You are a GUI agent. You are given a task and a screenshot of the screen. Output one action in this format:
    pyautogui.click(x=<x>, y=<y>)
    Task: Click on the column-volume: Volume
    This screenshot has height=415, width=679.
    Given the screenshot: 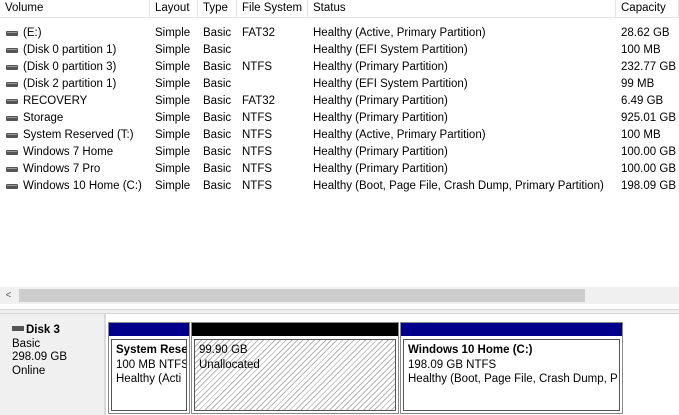 What is the action you would take?
    pyautogui.click(x=75, y=9)
    